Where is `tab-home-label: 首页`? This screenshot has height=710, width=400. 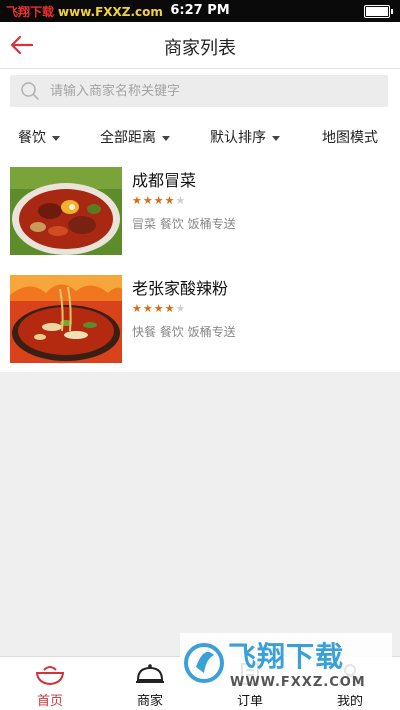 tab-home-label: 首页 is located at coordinates (49, 701).